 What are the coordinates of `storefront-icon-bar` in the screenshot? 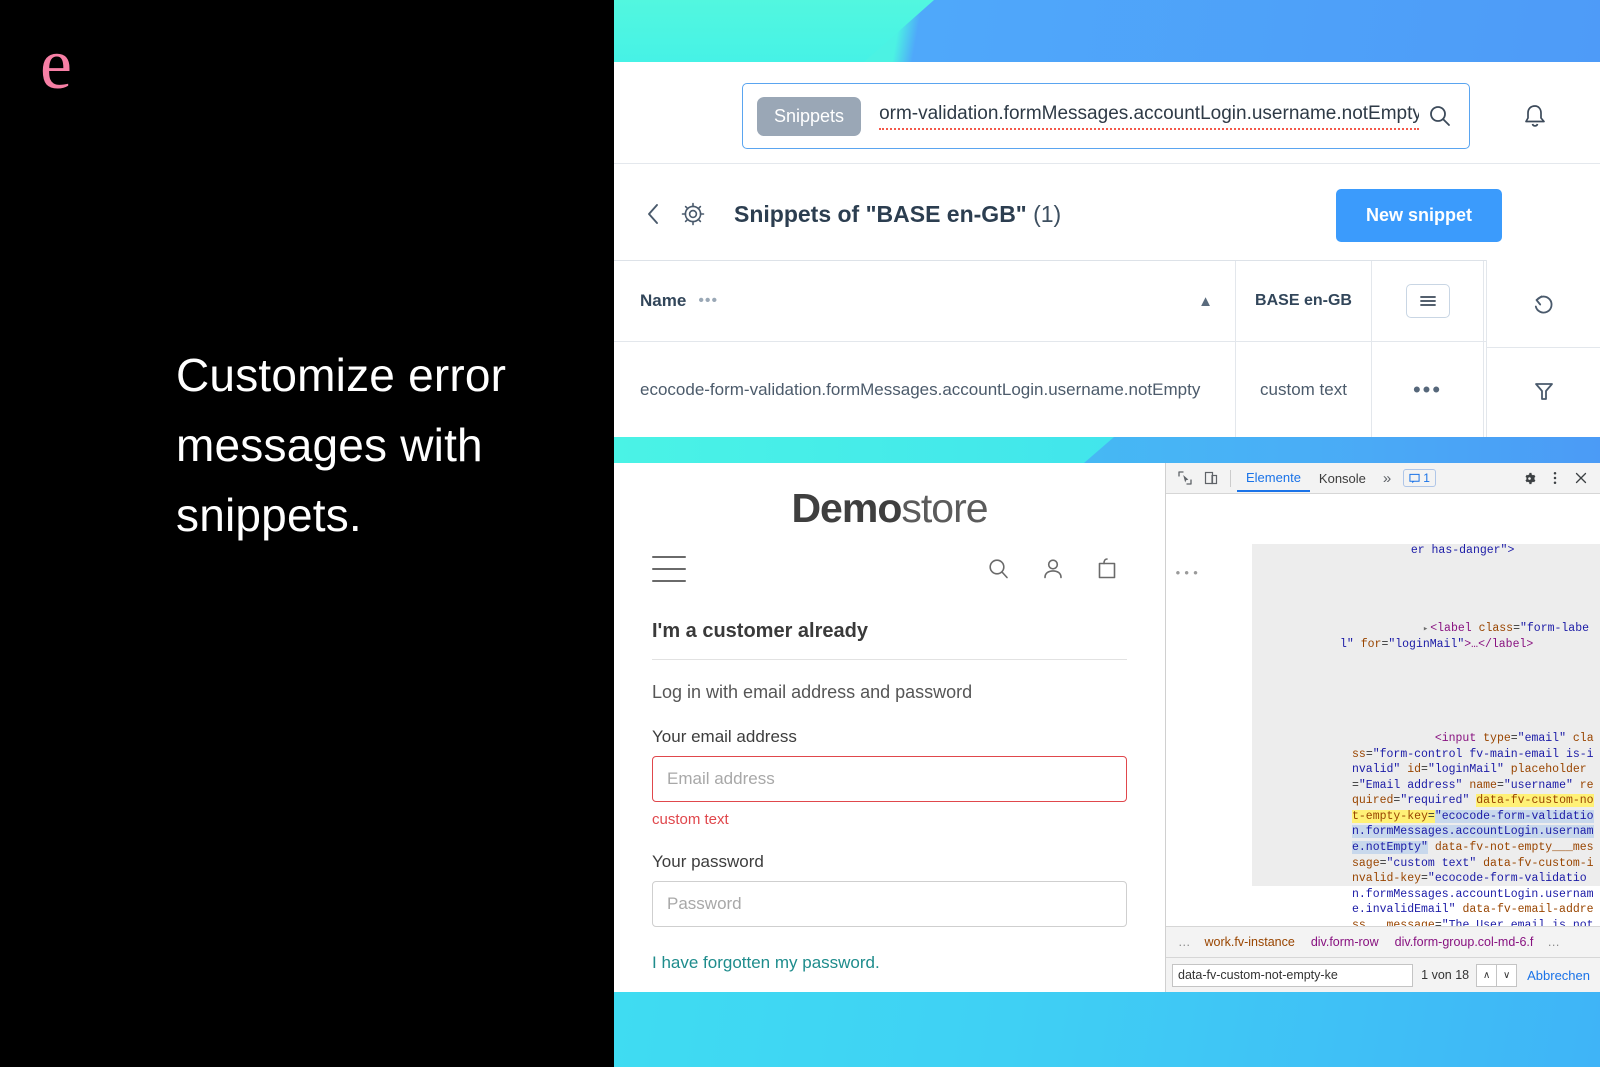 It's located at (889, 569).